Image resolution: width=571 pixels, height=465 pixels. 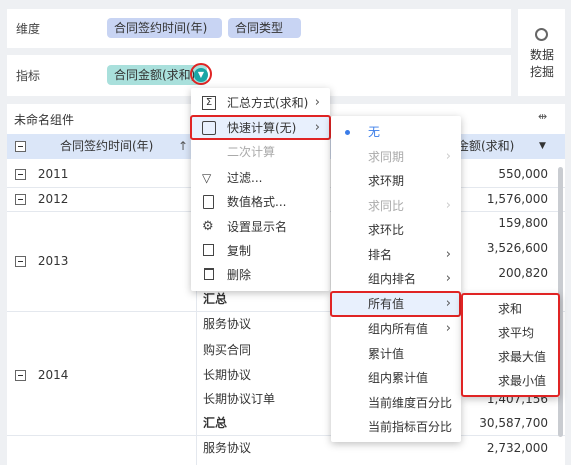 I want to click on table-row: 2013, so click(x=41, y=261).